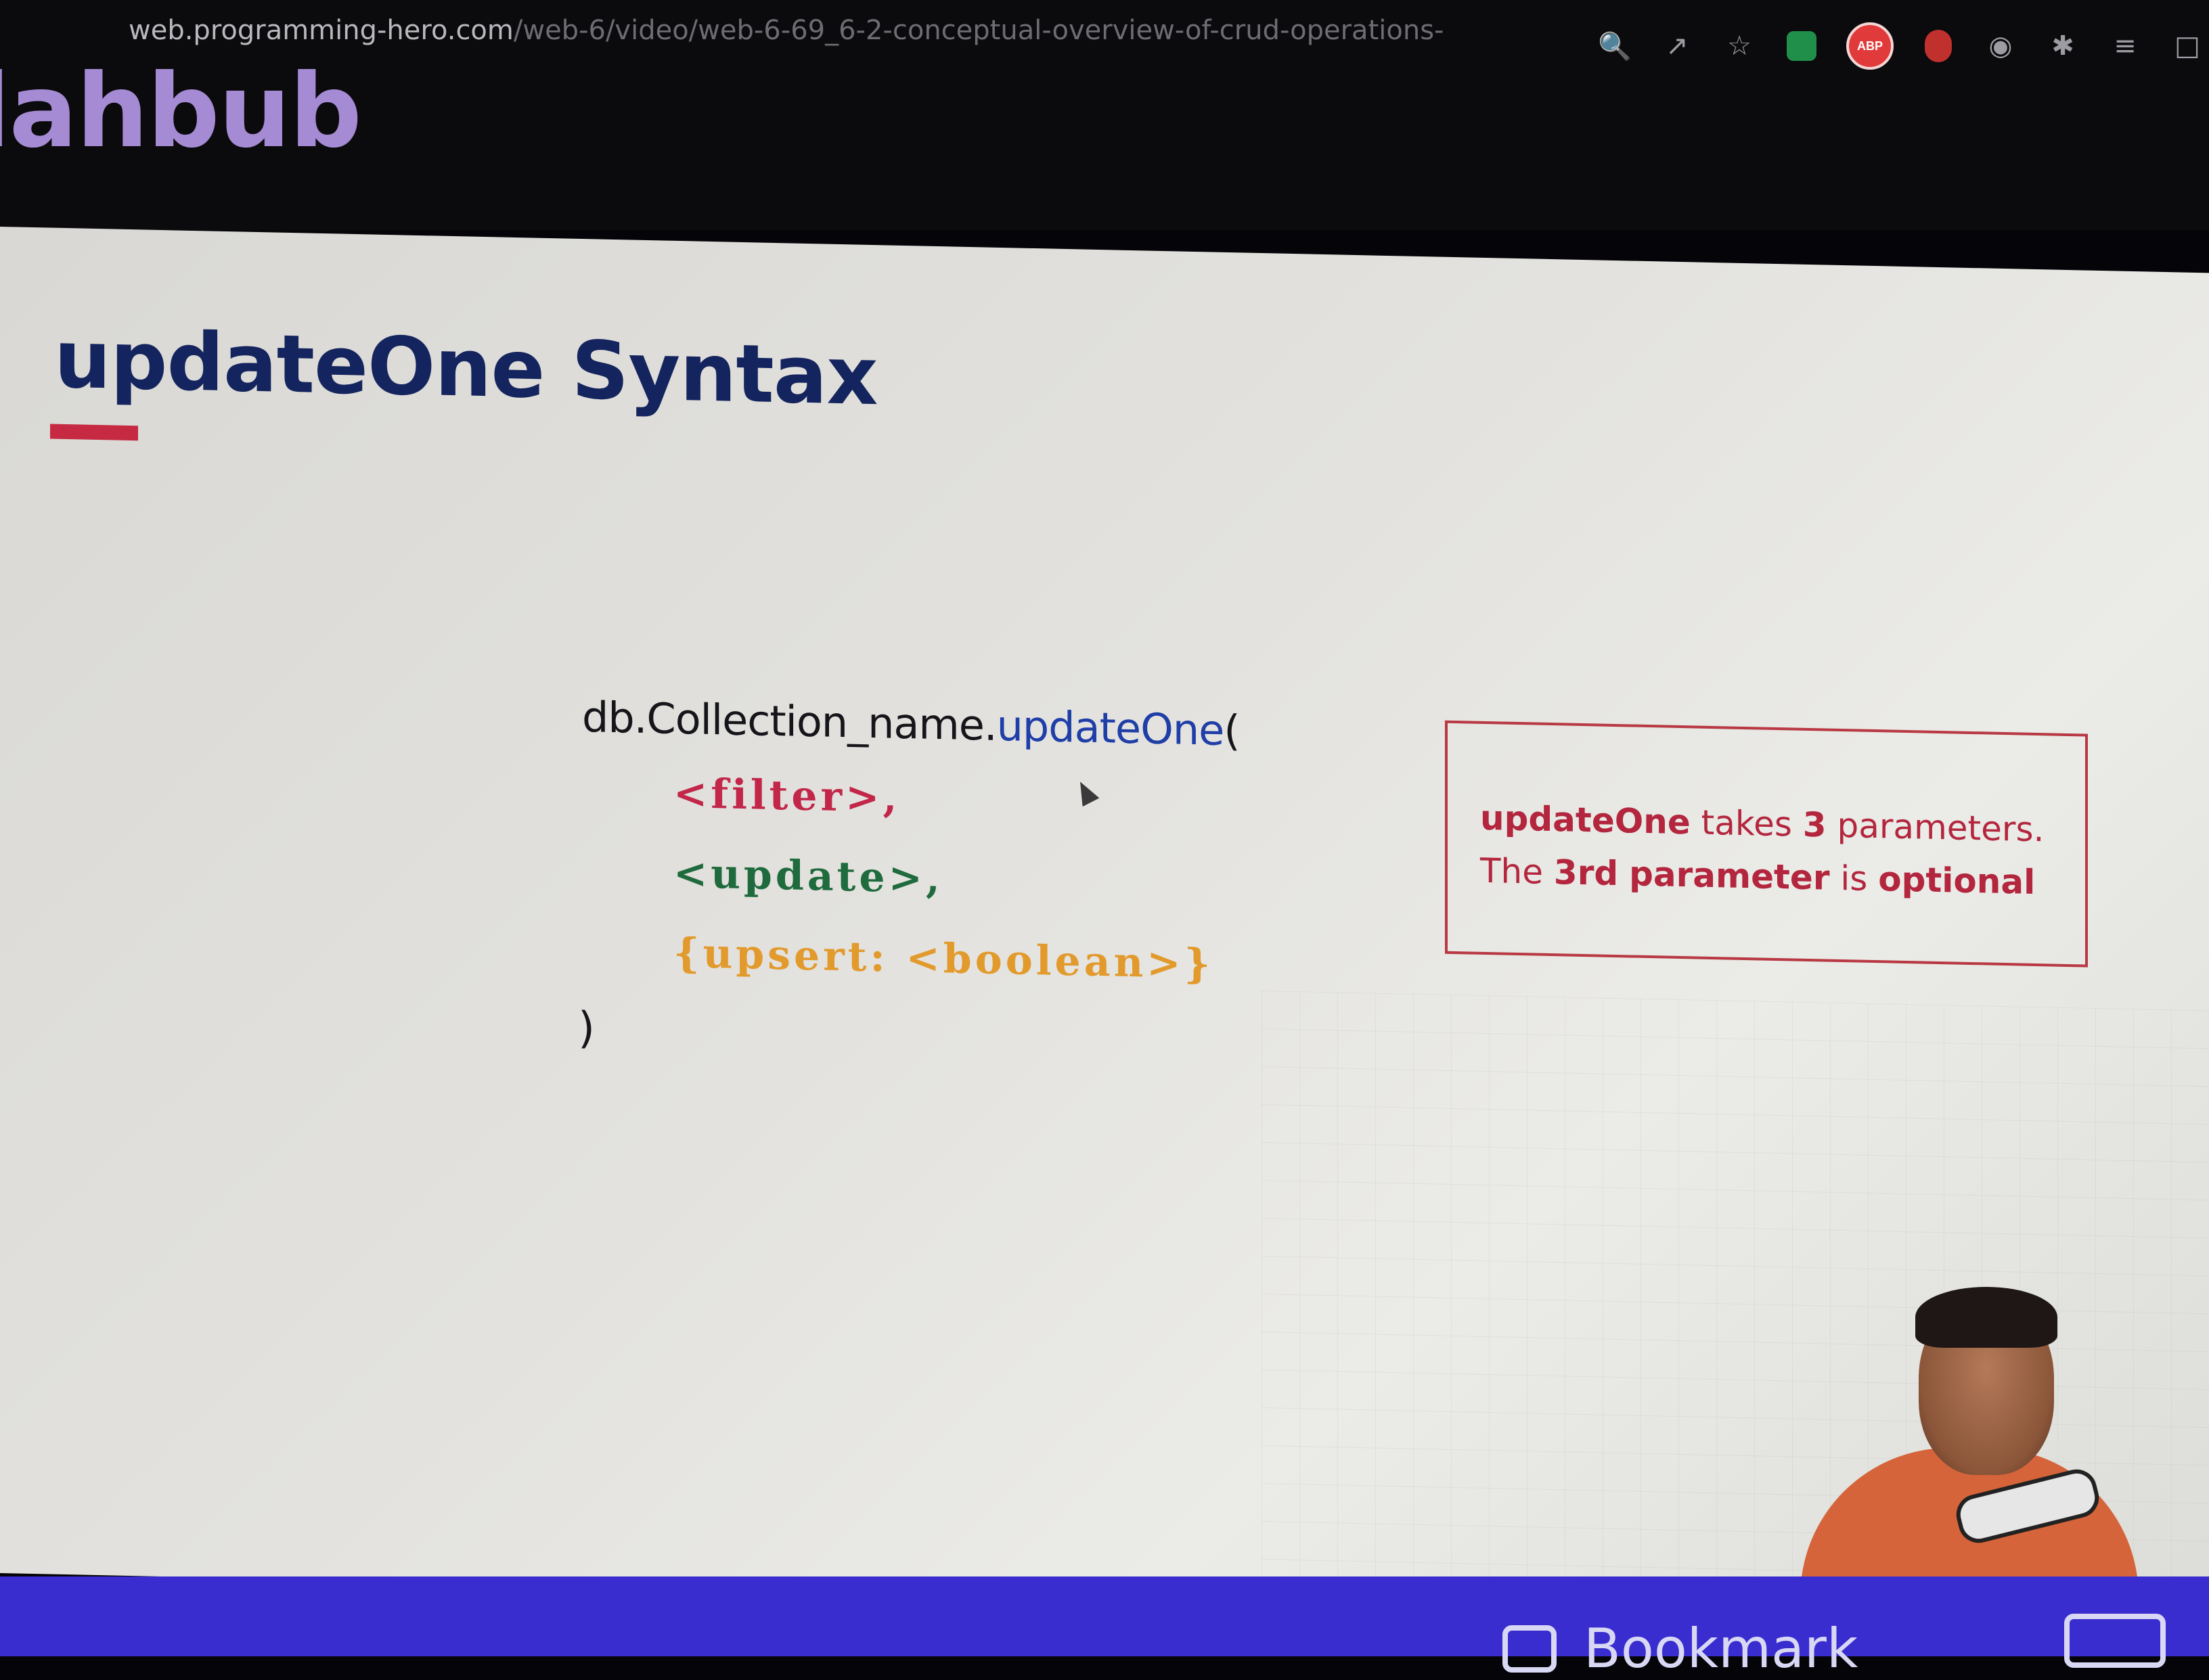 The image size is (2209, 1680). Describe the element at coordinates (1585, 820) in the screenshot. I see `note-method: updateOne` at that location.